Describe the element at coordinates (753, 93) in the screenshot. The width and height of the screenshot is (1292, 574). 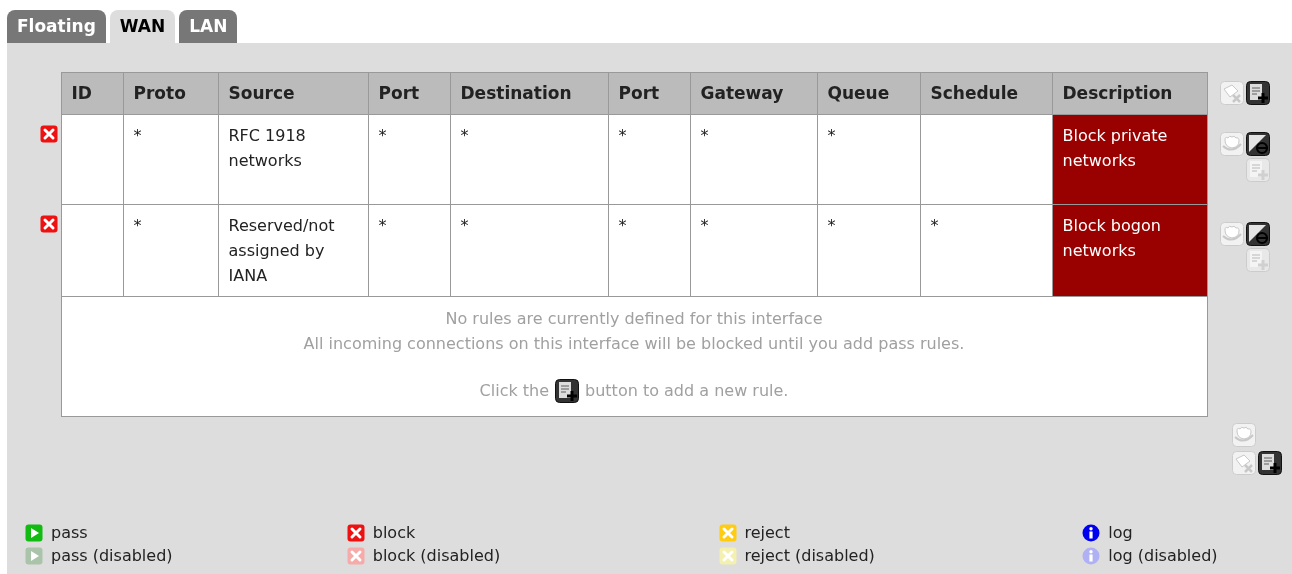
I see `column-header: Gateway` at that location.